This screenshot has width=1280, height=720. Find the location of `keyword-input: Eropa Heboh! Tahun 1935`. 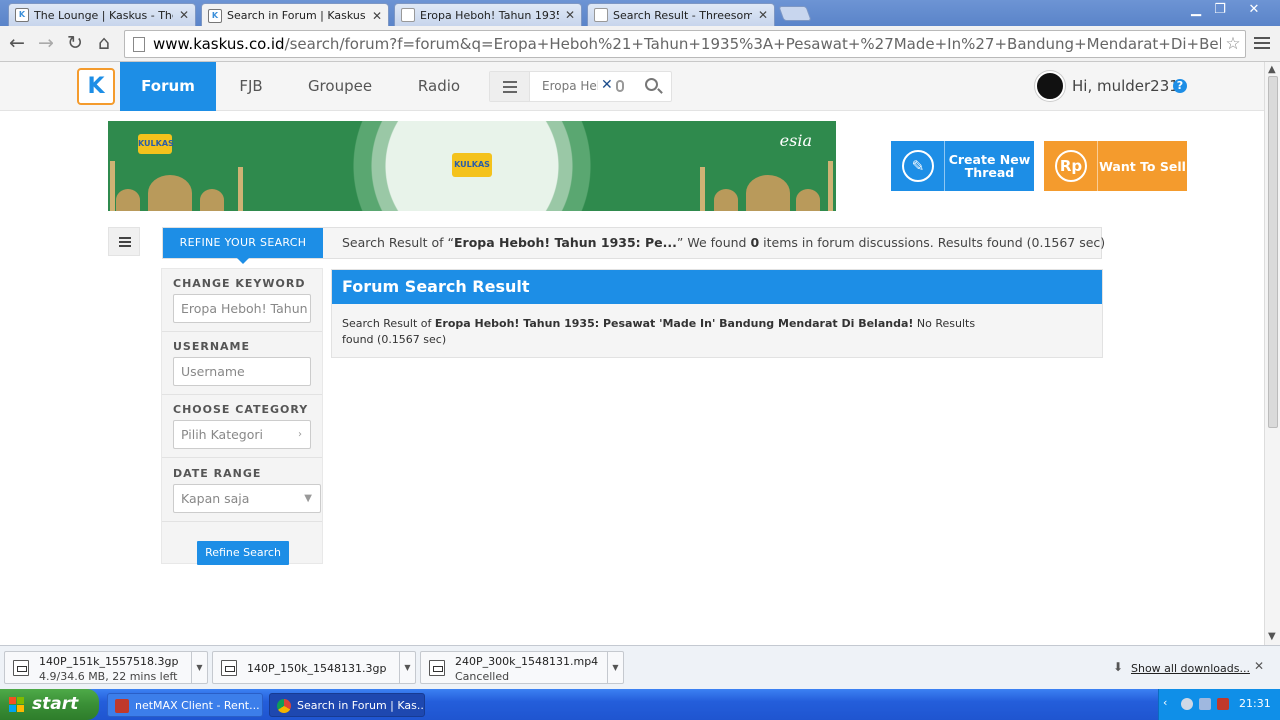

keyword-input: Eropa Heboh! Tahun 1935 is located at coordinates (242, 308).